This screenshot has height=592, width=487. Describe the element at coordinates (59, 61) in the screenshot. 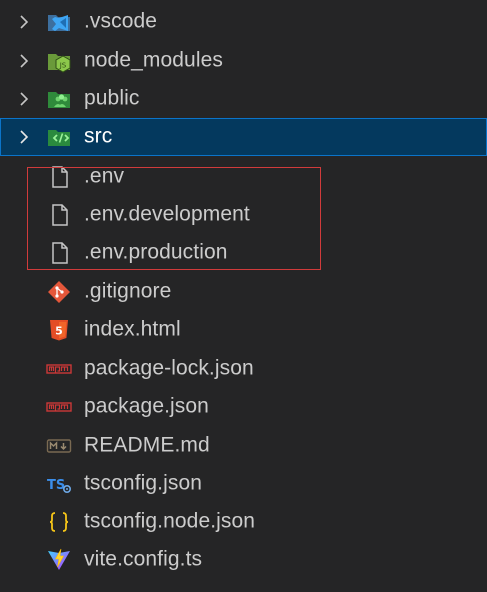

I see `node-modules-folder-icon: JS` at that location.